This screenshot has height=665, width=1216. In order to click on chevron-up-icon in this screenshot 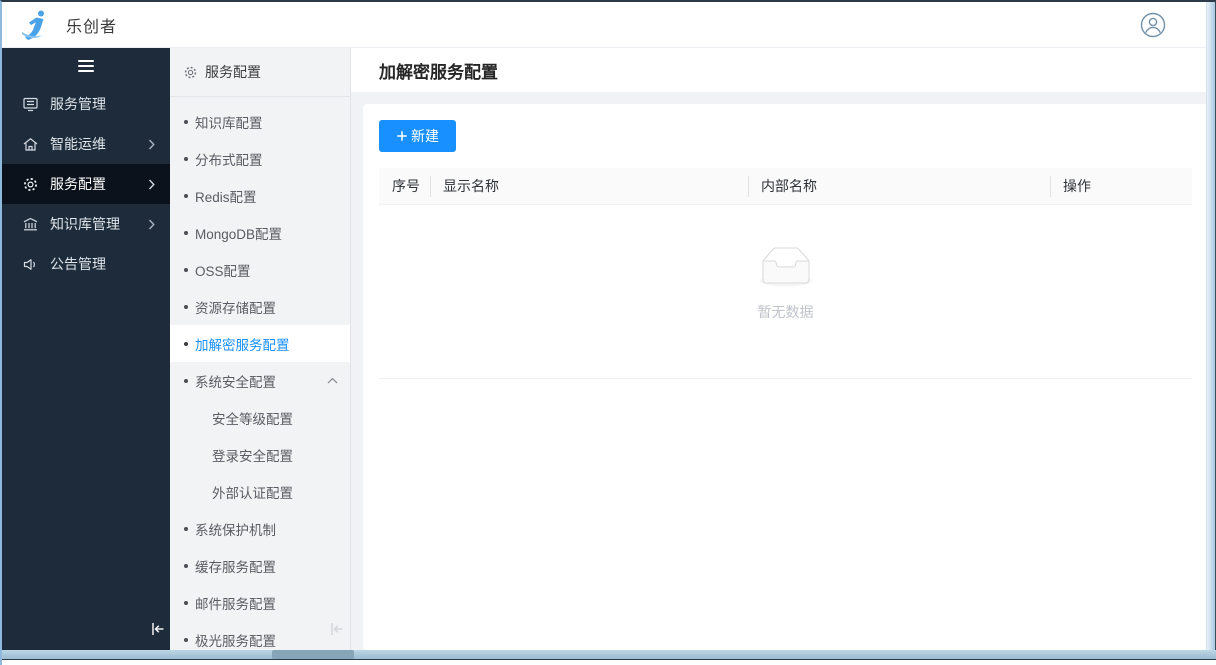, I will do `click(332, 380)`.